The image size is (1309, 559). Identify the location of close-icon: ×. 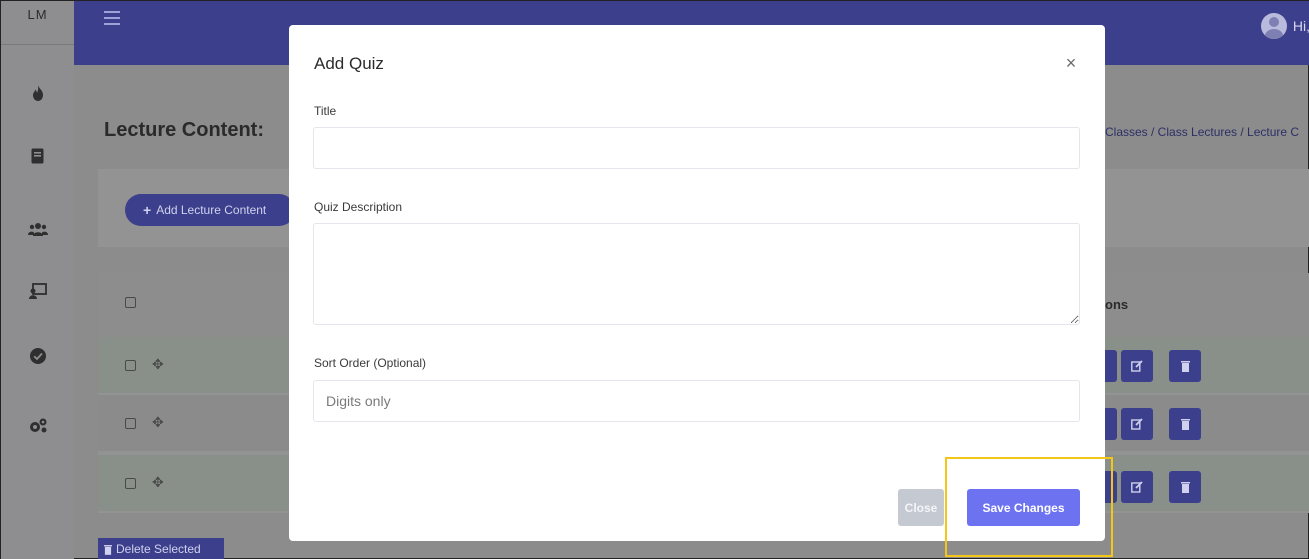
(1071, 63).